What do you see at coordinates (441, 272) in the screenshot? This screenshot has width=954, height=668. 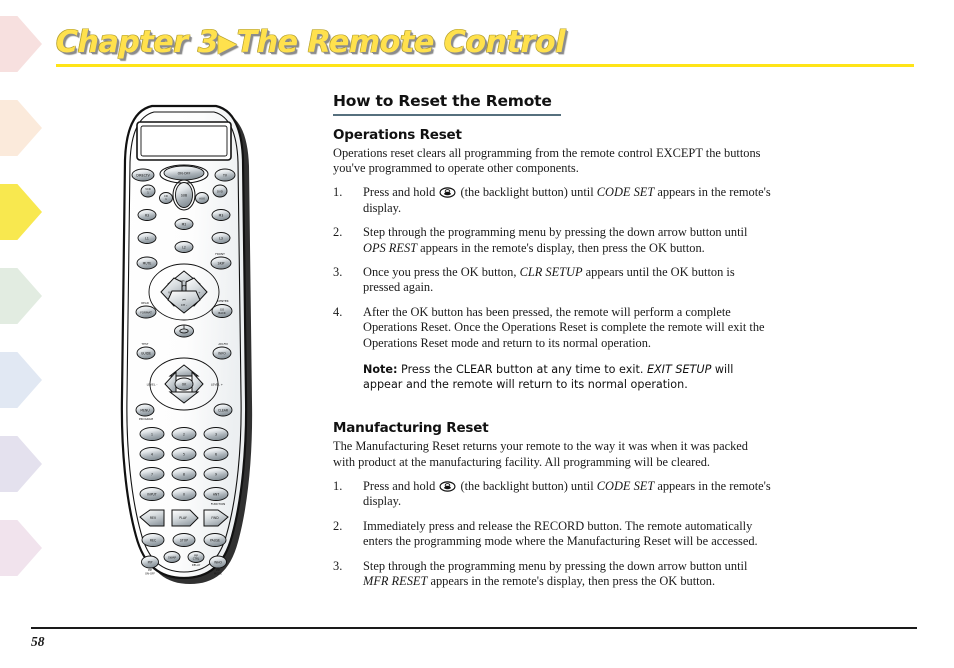 I see `step-text: Once you press the OK button,` at bounding box center [441, 272].